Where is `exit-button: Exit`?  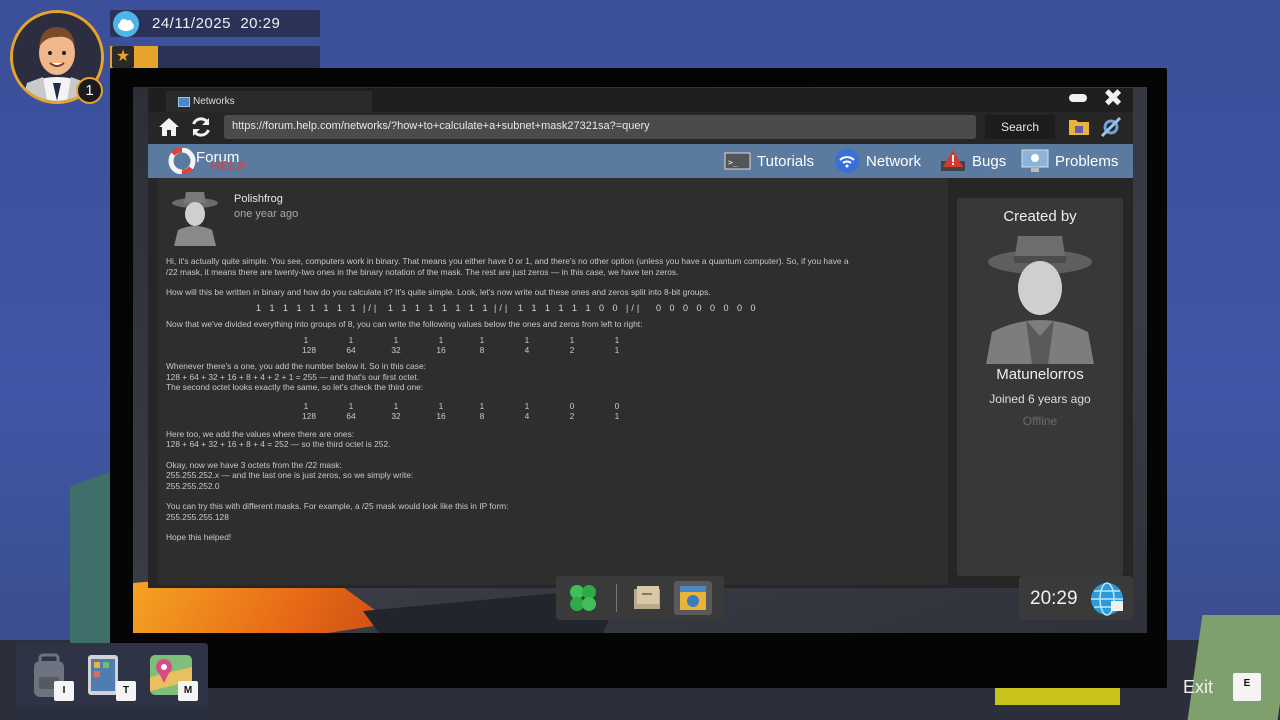
exit-button: Exit is located at coordinates (1198, 687).